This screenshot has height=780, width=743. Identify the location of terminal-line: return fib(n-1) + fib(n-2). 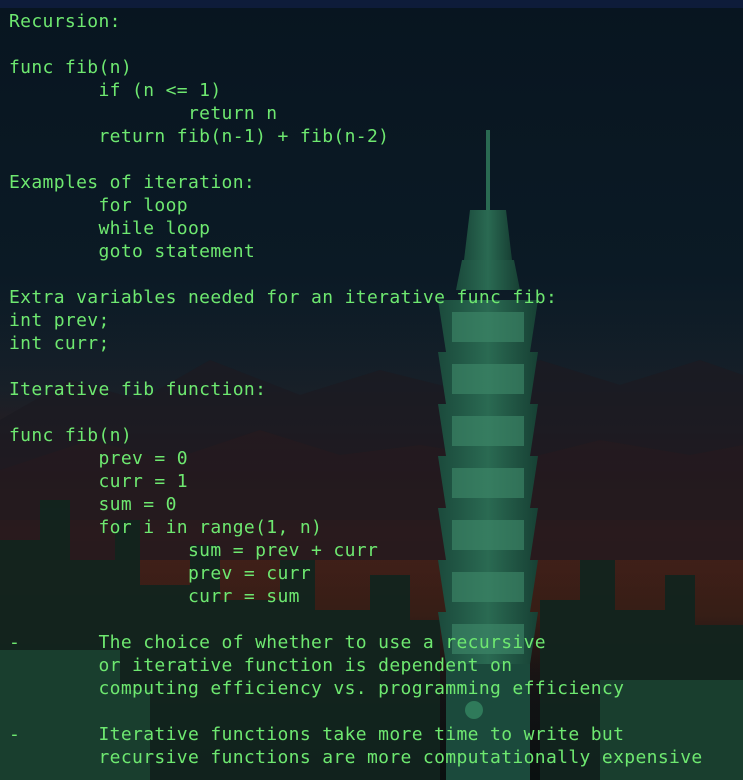
(199, 136).